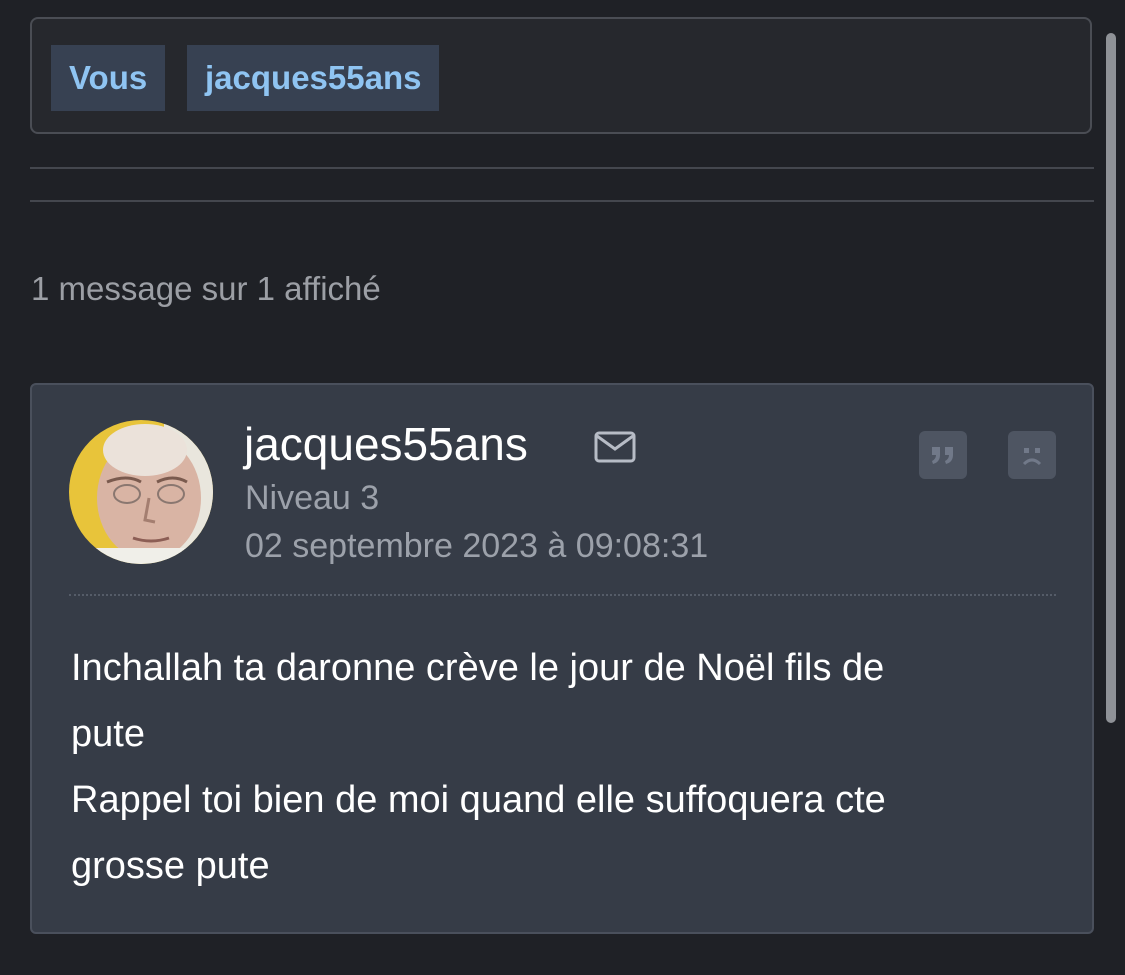  I want to click on quote-icon, so click(942, 455).